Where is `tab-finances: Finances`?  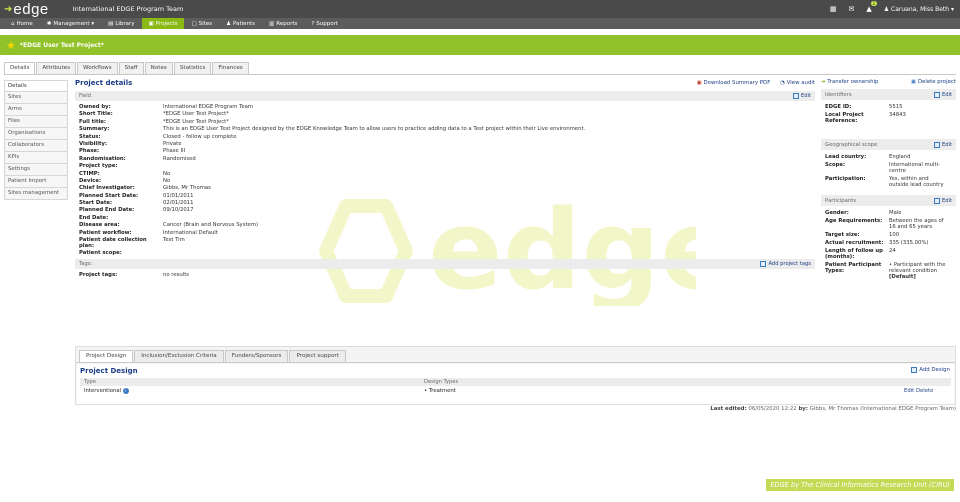
tab-finances: Finances is located at coordinates (230, 68).